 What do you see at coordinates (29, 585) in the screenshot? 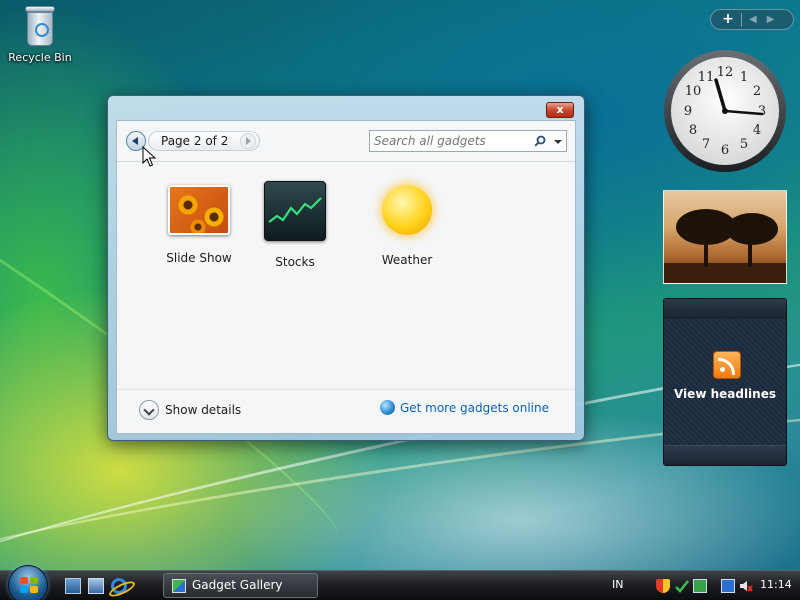
I see `windows-logo-icon` at bounding box center [29, 585].